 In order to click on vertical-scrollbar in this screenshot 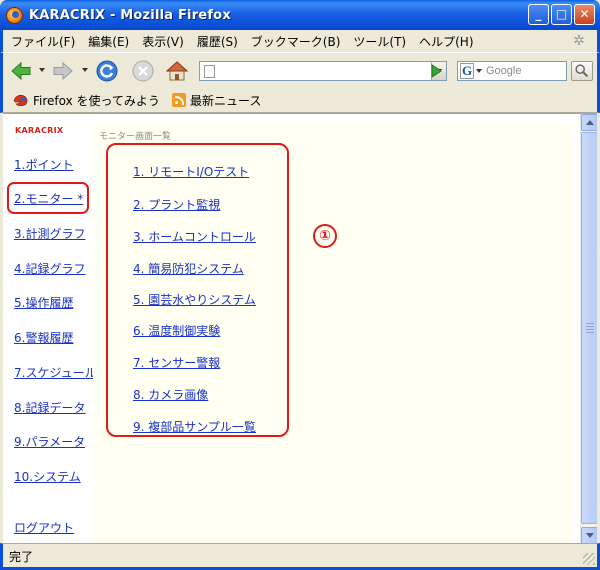, I will do `click(588, 328)`.